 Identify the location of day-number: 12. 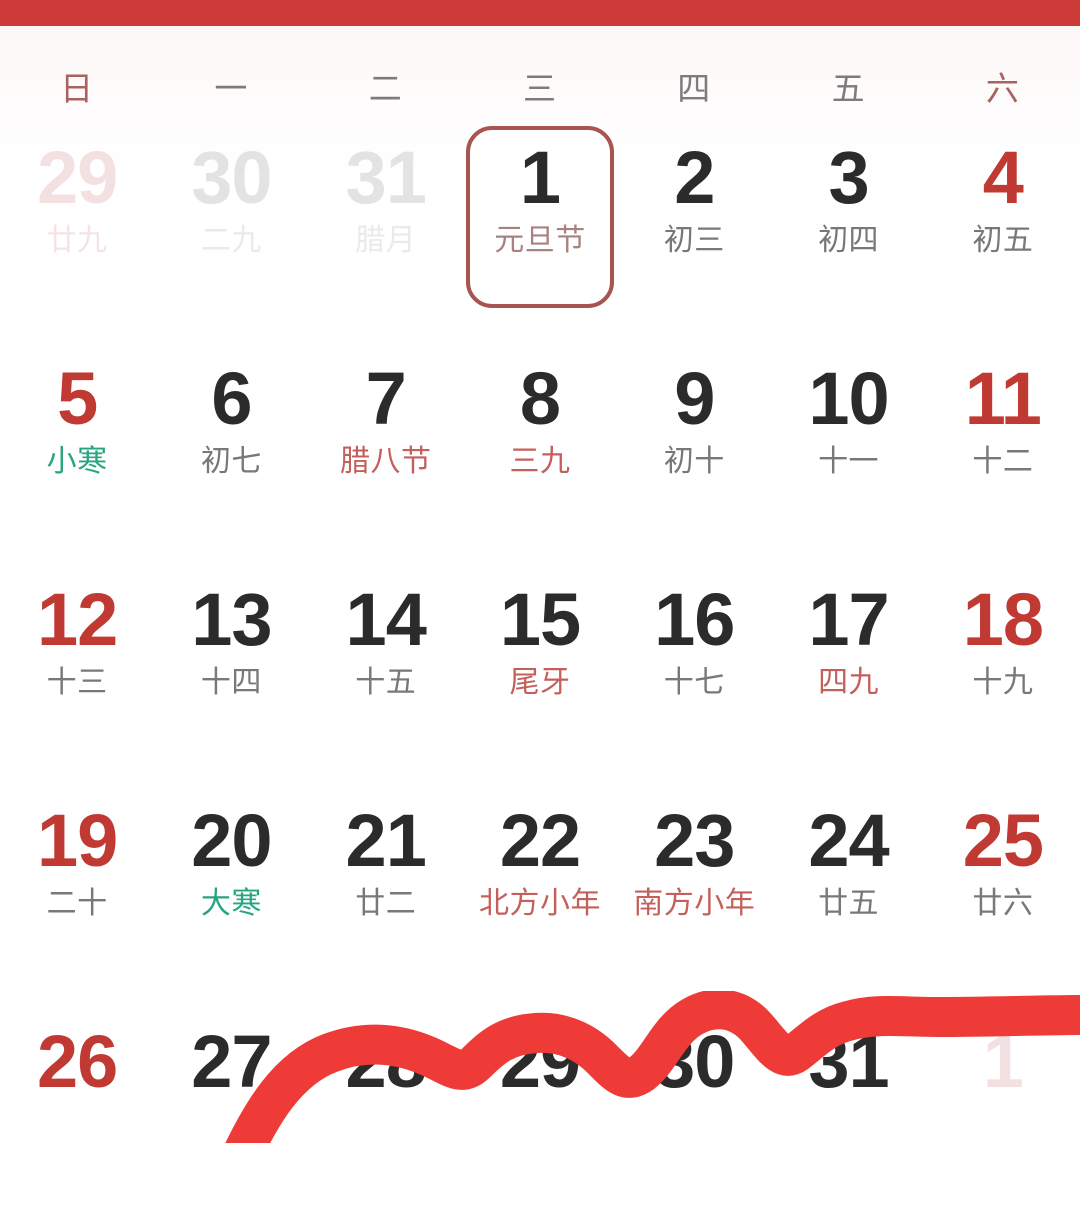
(77, 619).